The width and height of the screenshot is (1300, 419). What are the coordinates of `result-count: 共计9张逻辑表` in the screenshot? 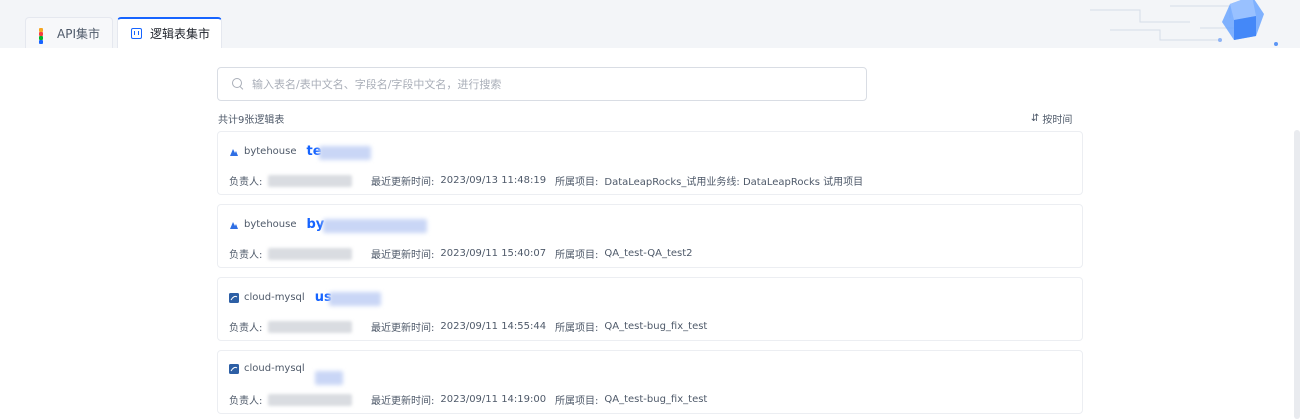 It's located at (251, 120).